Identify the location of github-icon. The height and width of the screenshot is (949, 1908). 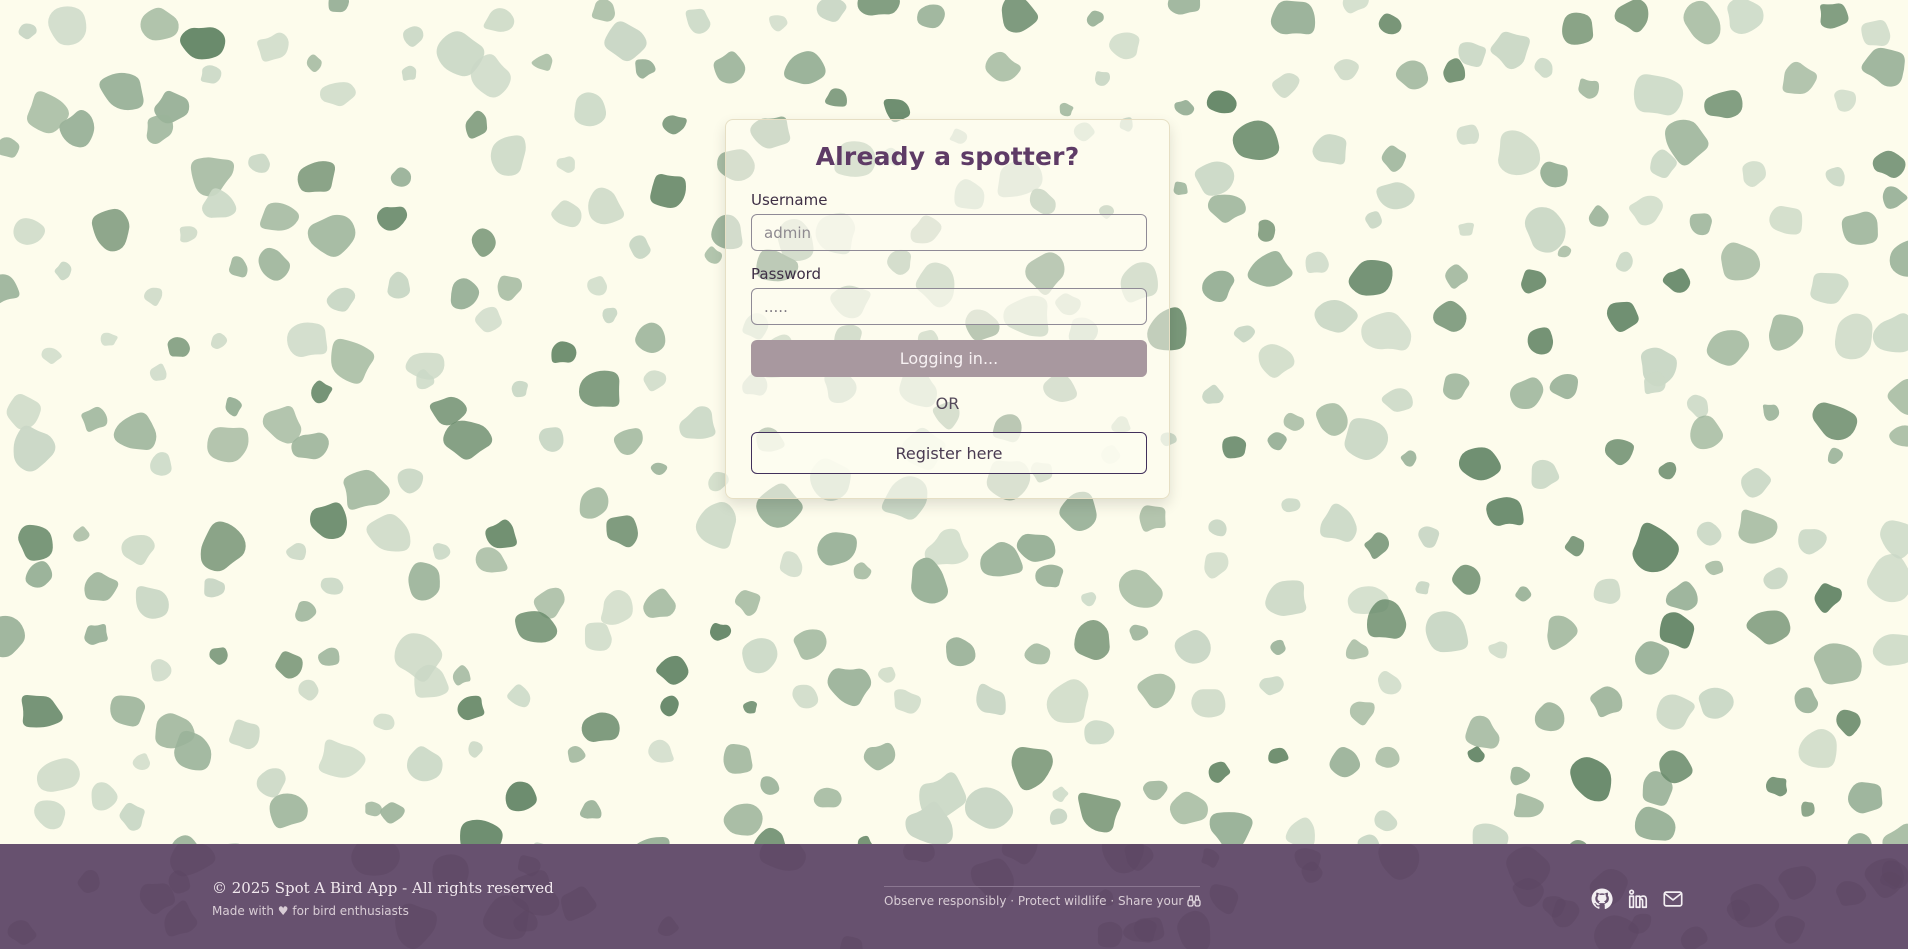
(1602, 899).